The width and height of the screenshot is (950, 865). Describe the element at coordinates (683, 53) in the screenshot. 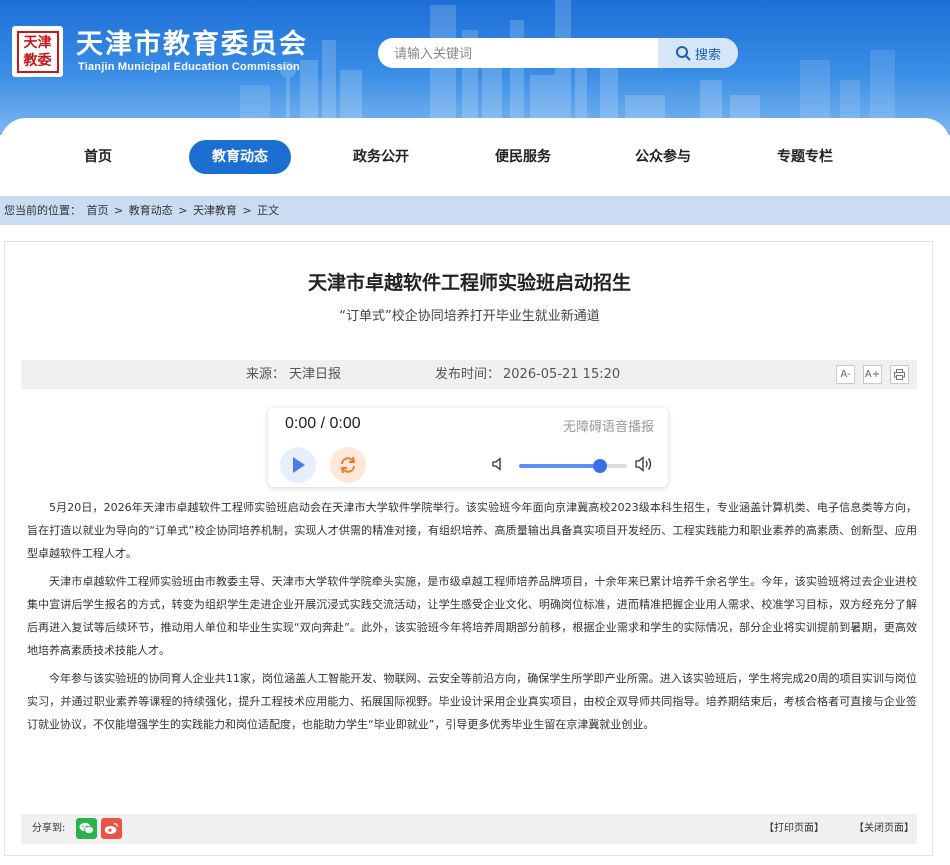

I see `search-icon` at that location.